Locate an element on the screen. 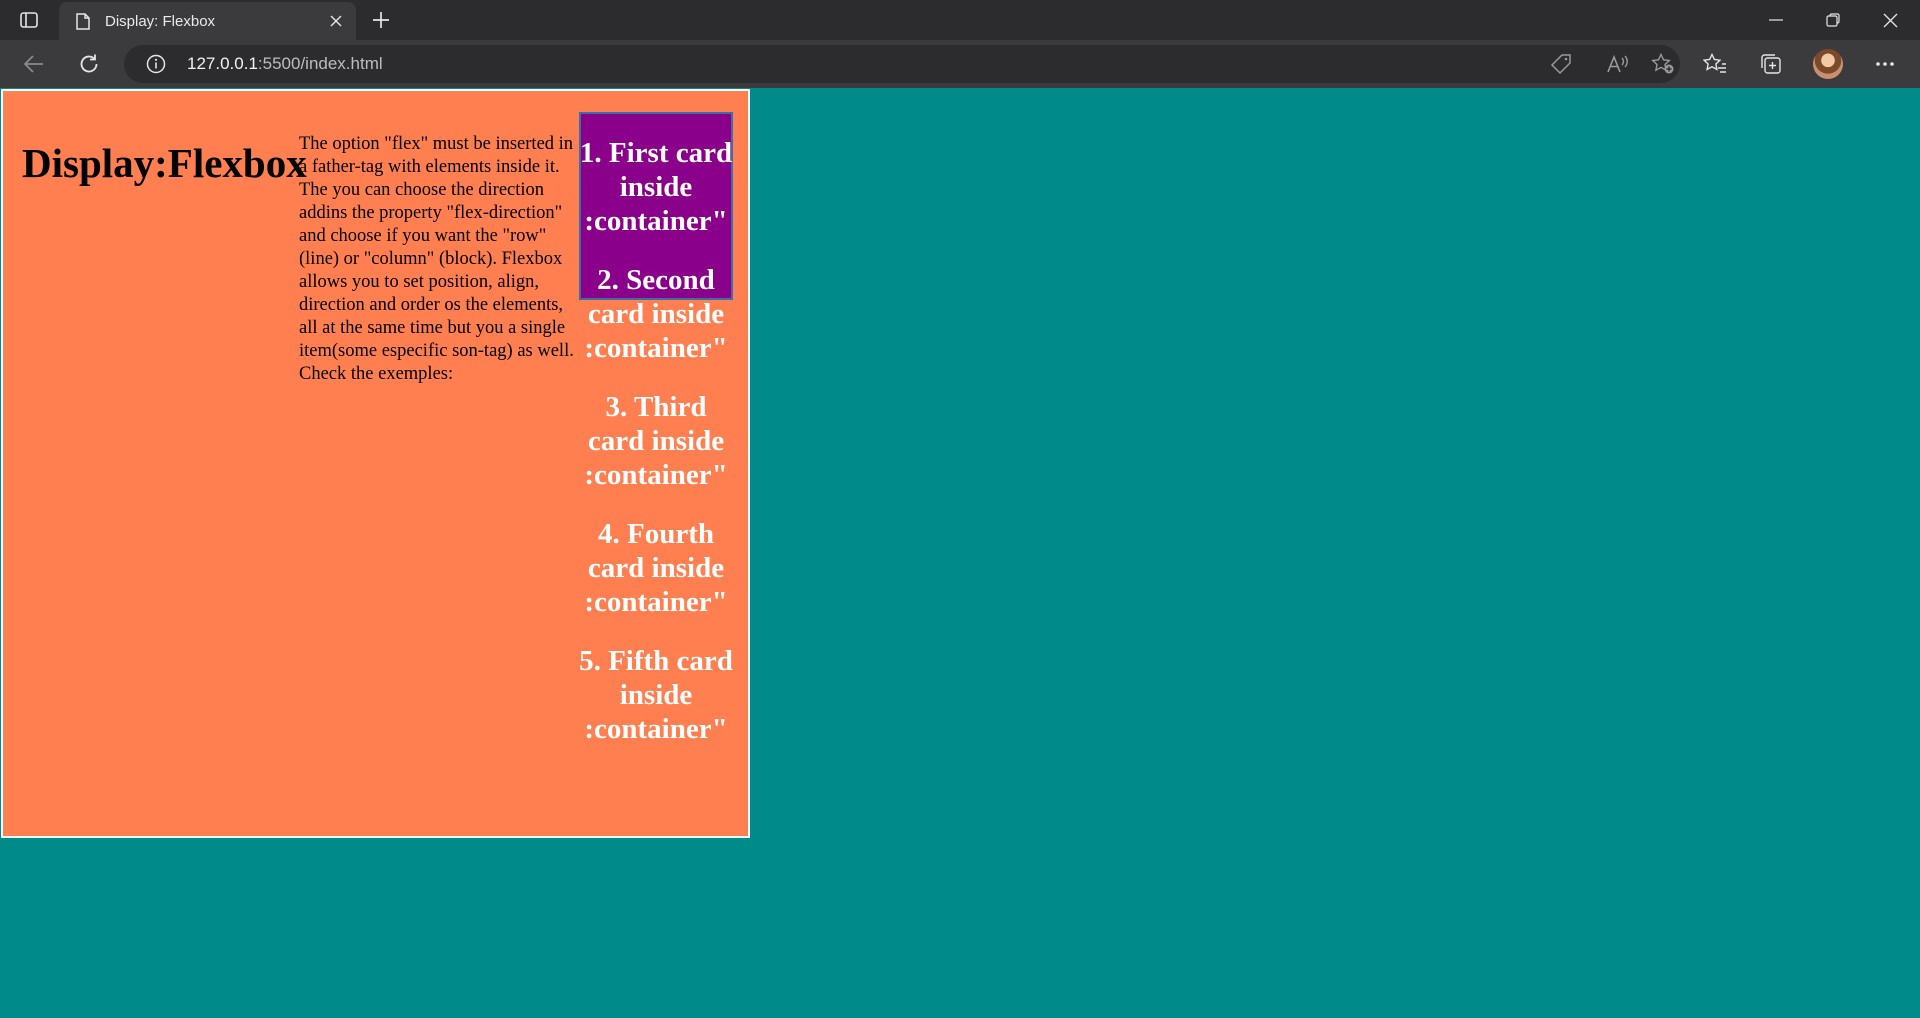  card-1: 1. First card inside :container" is located at coordinates (656, 187).